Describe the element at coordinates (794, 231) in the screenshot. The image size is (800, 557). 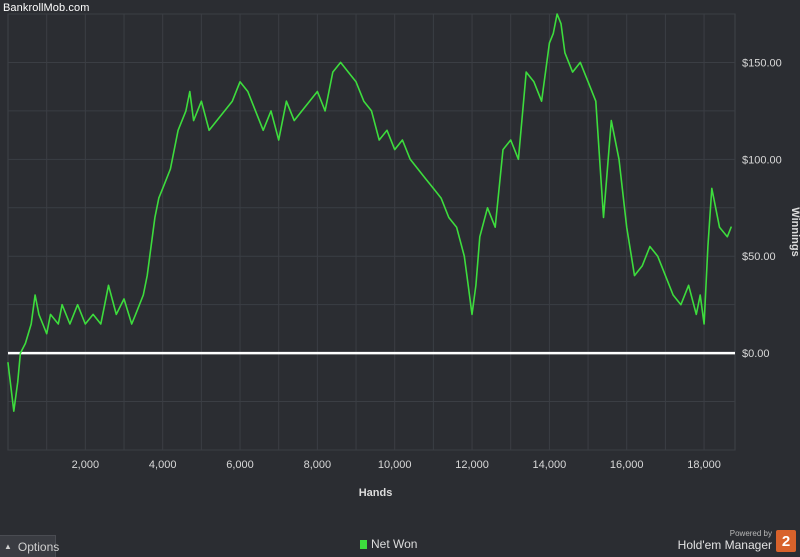
I see `y-axis-title: Winnings` at that location.